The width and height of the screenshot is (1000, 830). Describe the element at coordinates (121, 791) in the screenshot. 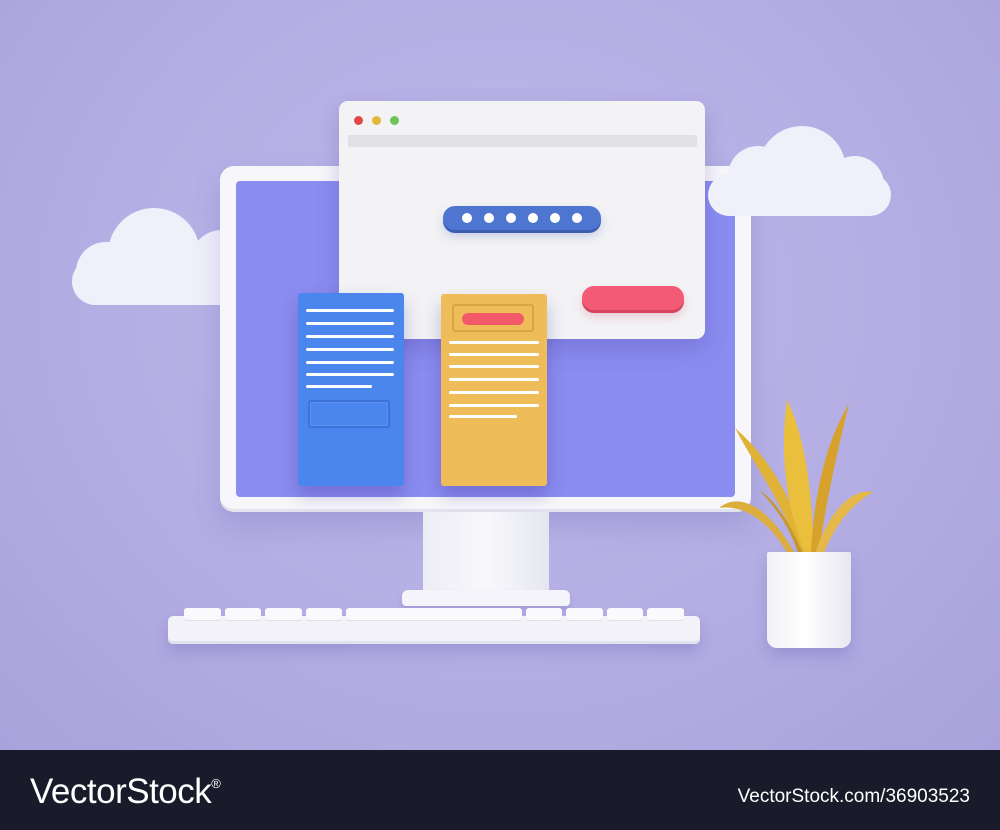

I see `brand-name: VectorStock` at that location.